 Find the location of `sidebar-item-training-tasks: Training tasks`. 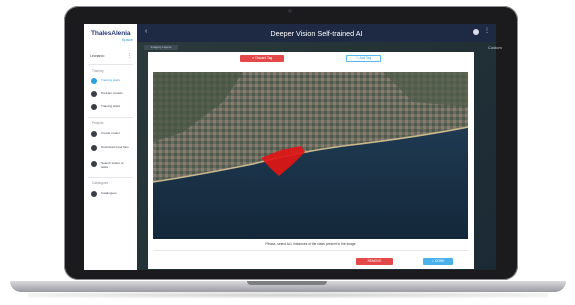

sidebar-item-training-tasks: Training tasks is located at coordinates (112, 81).